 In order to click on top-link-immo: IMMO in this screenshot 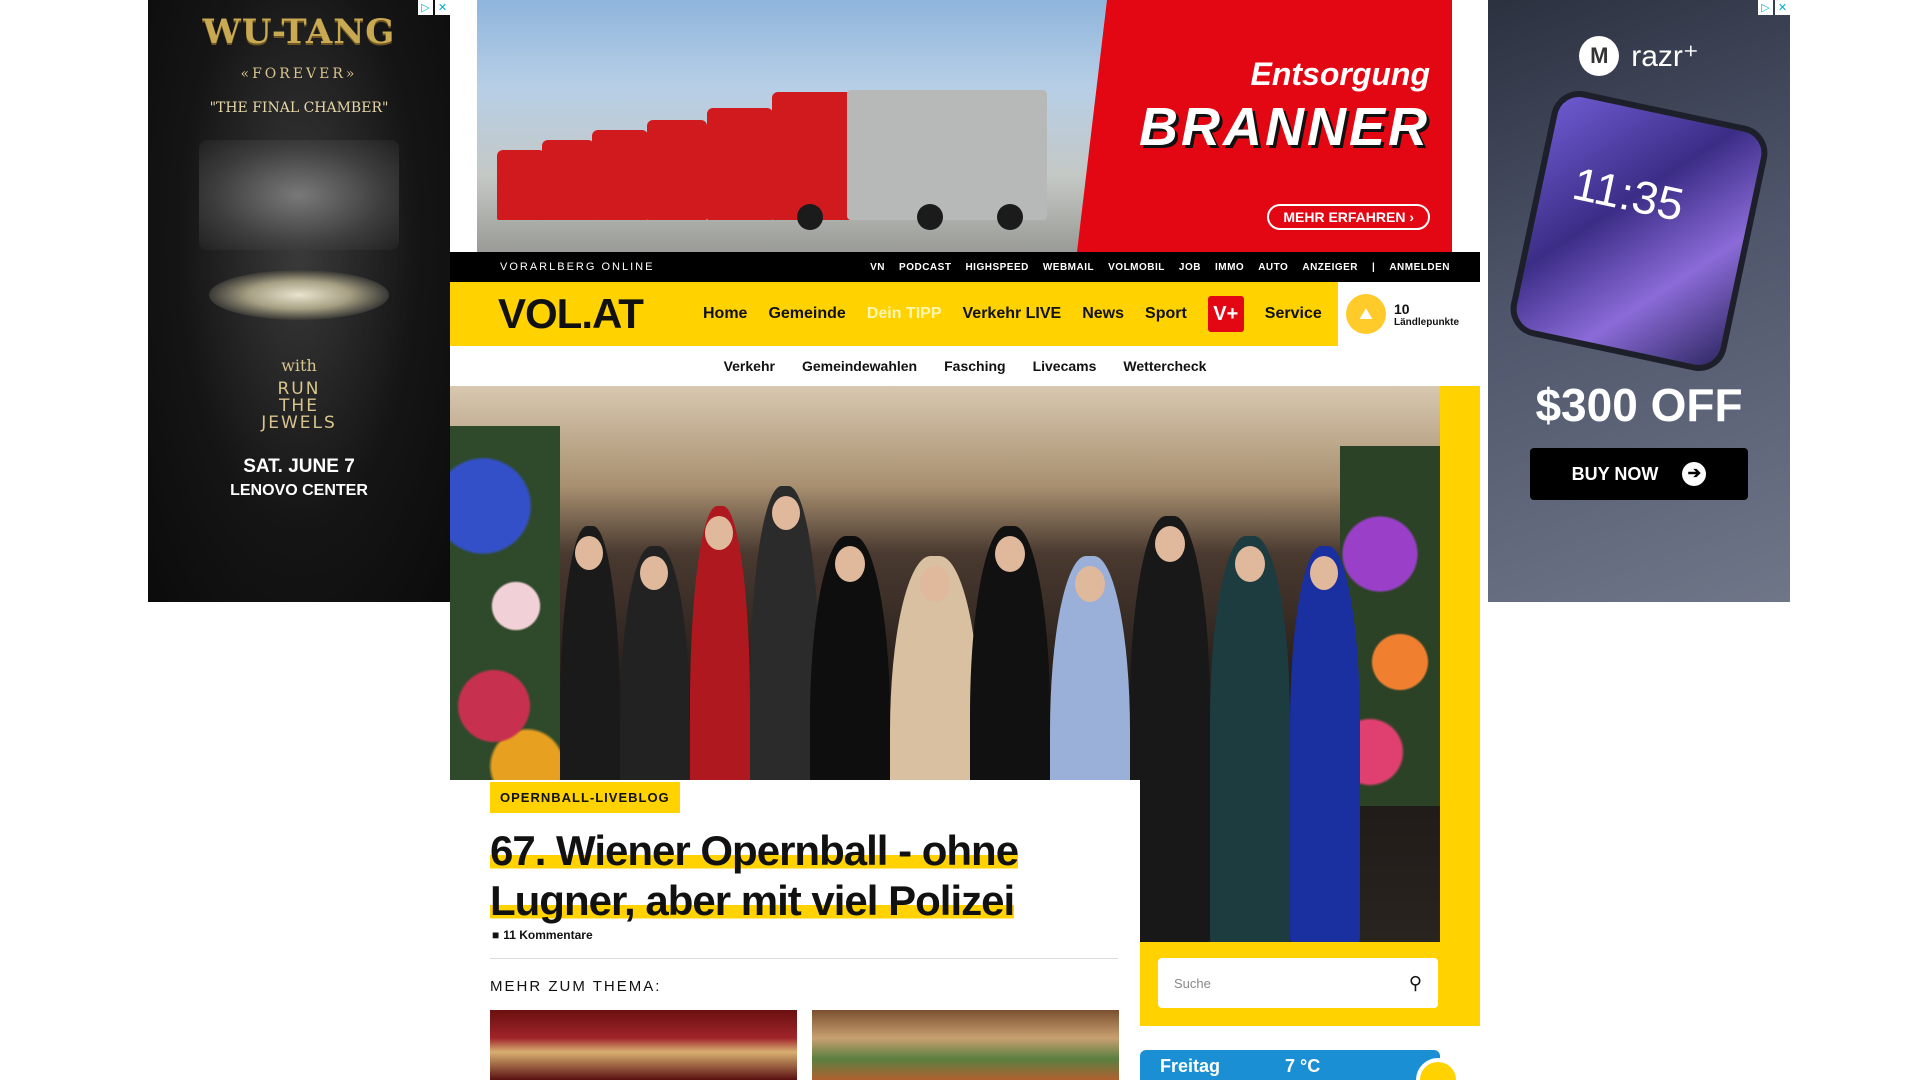, I will do `click(1229, 267)`.